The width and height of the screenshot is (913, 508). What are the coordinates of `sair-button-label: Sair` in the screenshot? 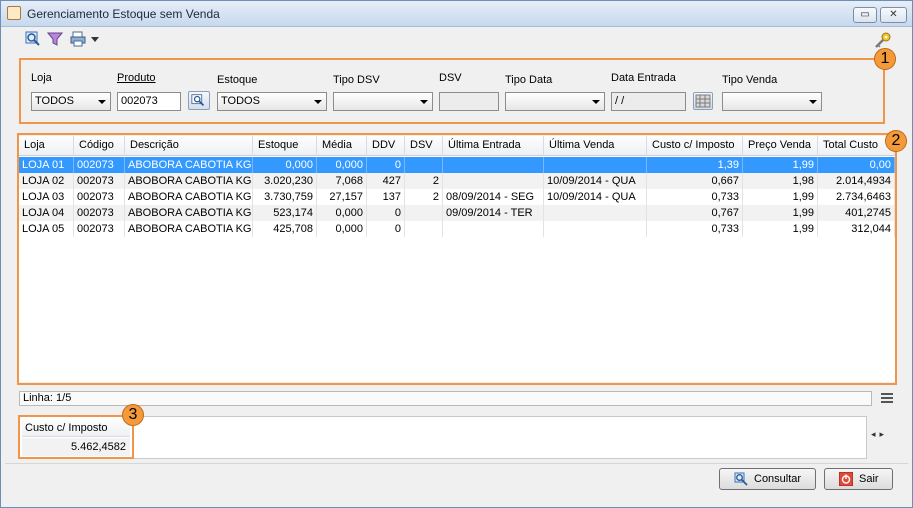 It's located at (869, 479).